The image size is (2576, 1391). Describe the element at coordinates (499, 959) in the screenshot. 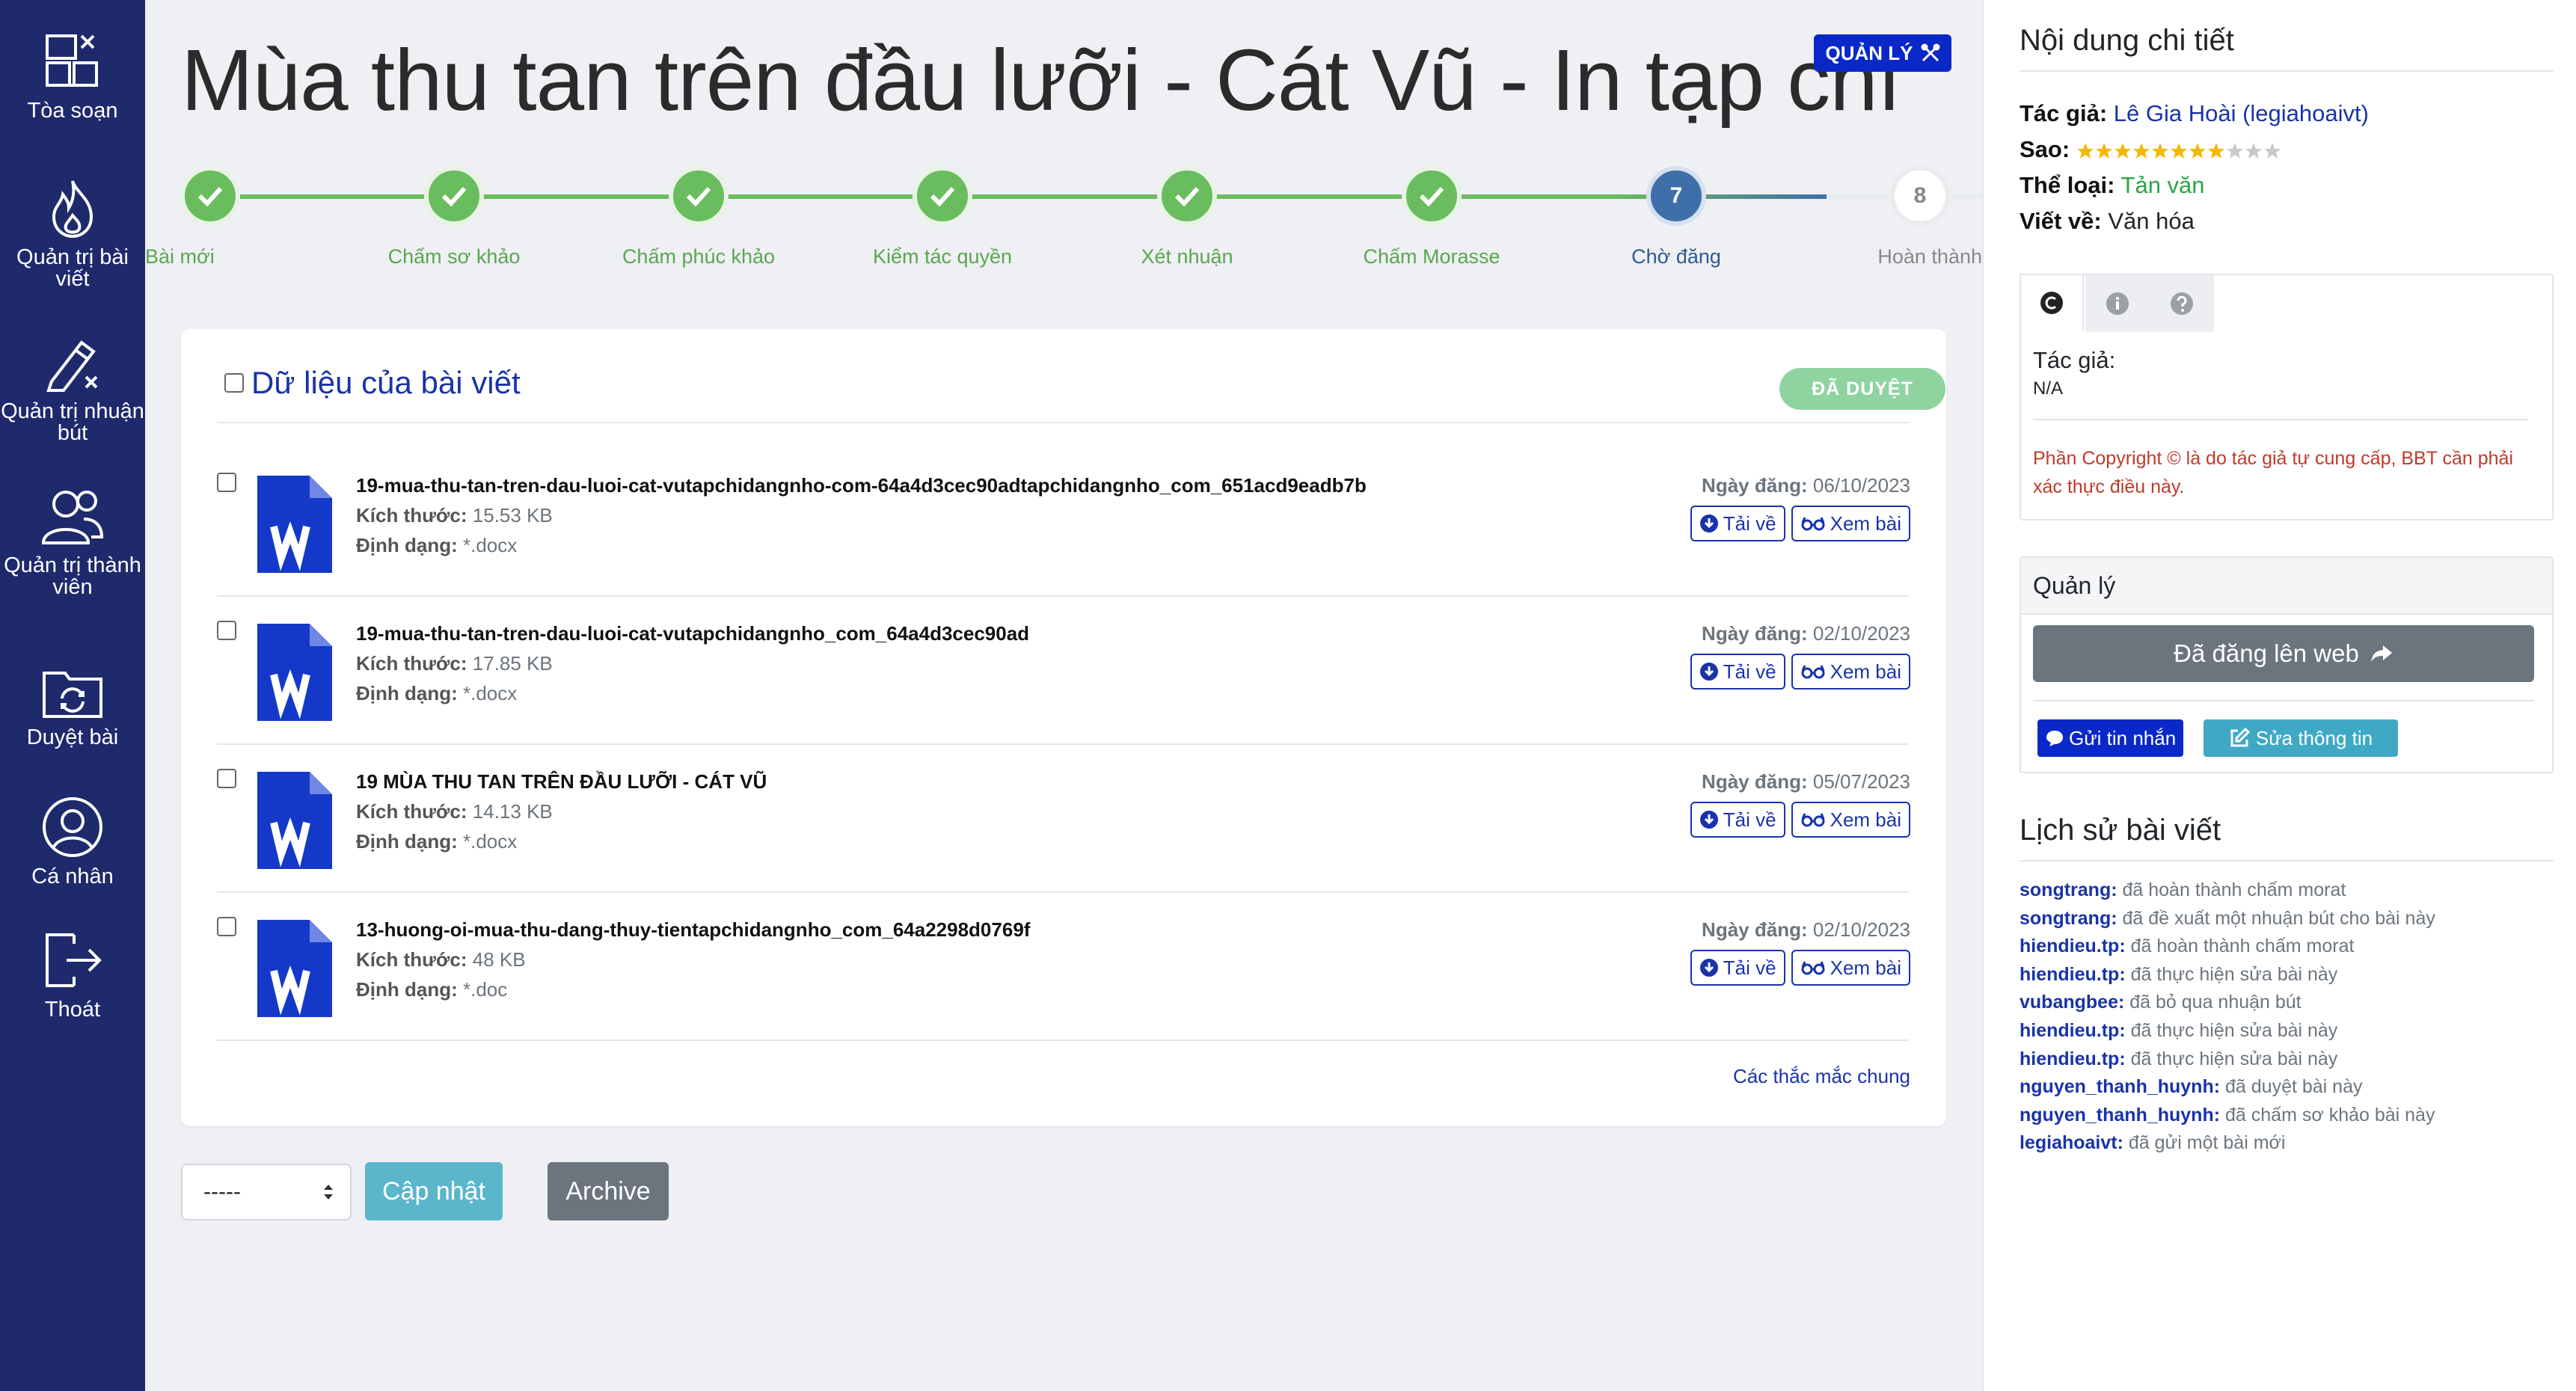

I see `size-value: 48 KB` at that location.